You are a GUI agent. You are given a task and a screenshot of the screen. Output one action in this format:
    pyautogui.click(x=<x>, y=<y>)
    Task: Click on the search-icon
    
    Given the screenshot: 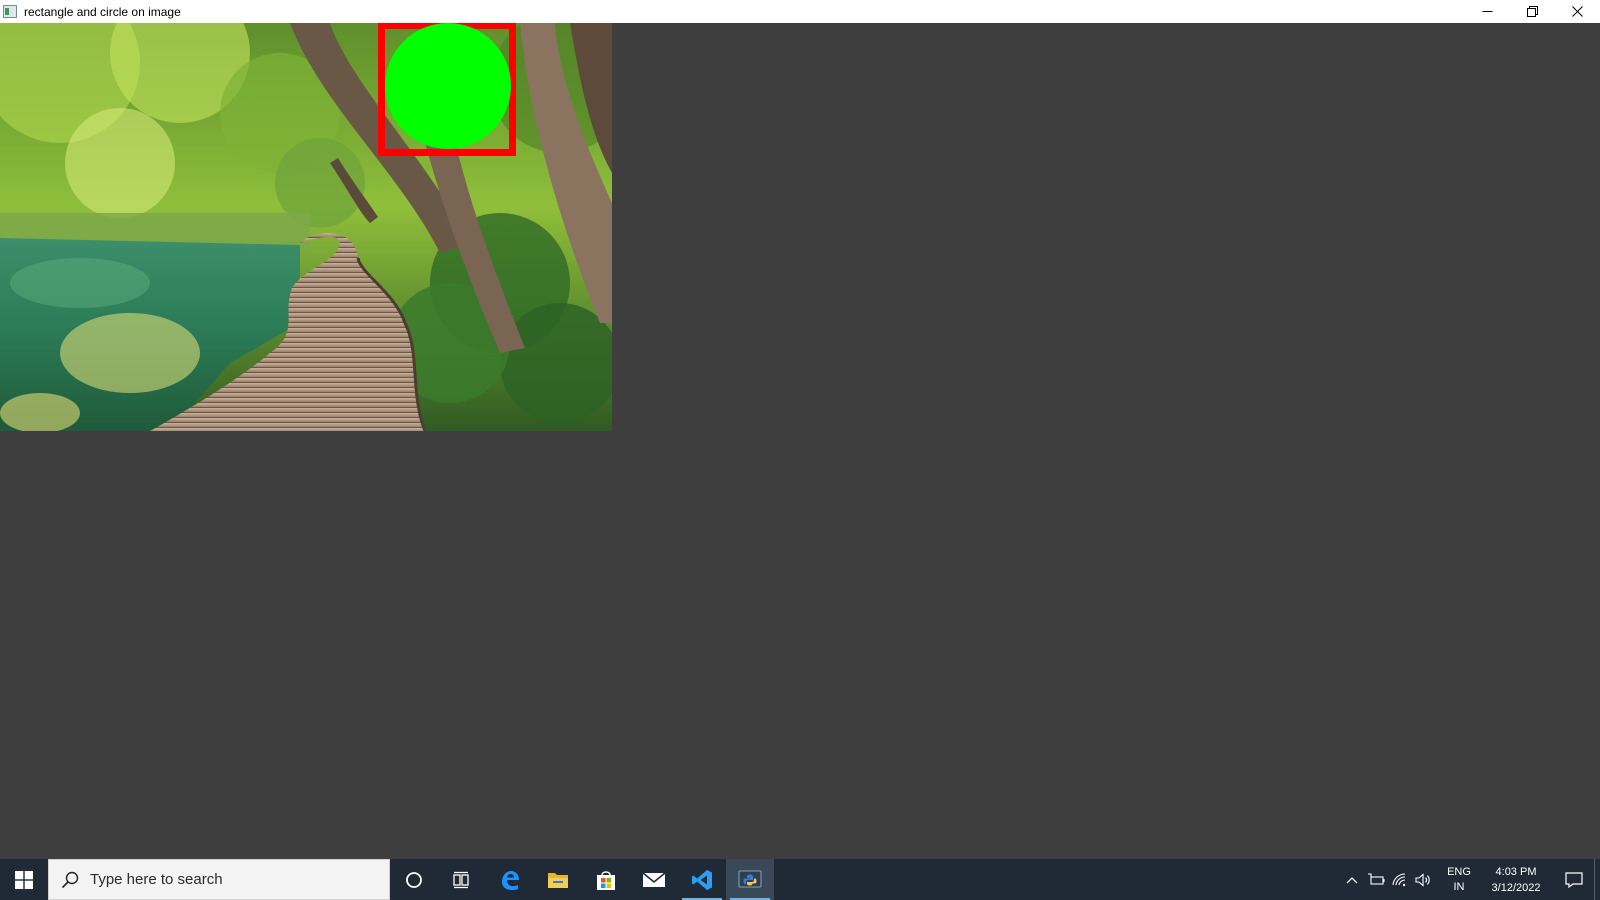 What is the action you would take?
    pyautogui.click(x=70, y=879)
    